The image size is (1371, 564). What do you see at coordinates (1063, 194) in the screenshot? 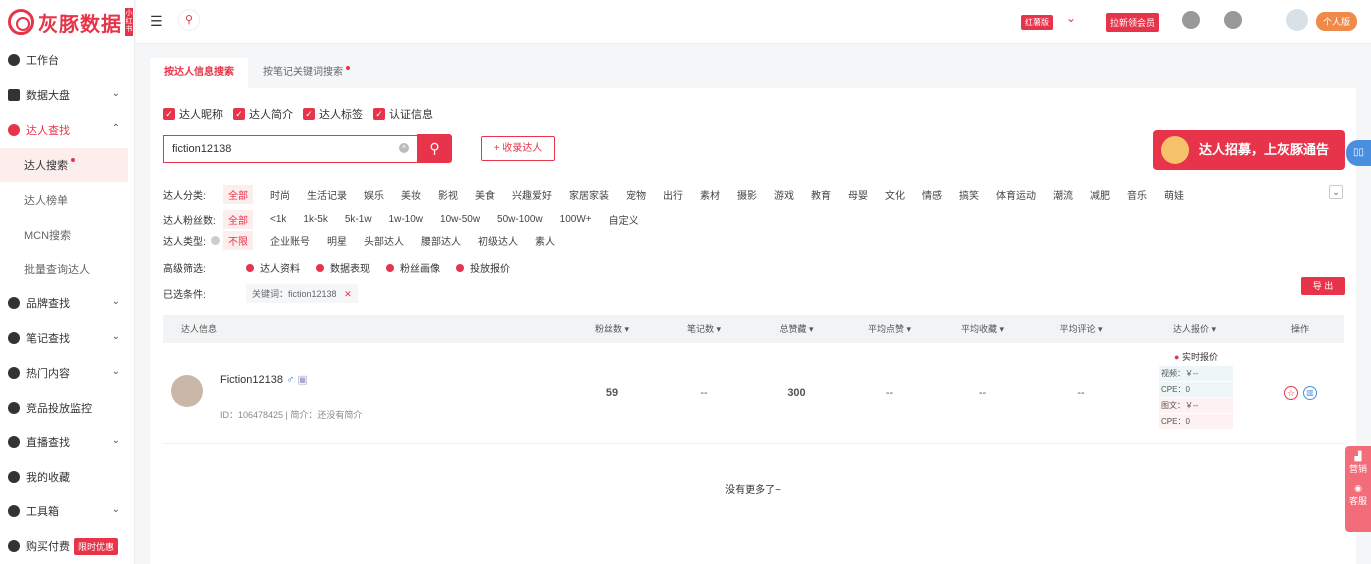
I see `category-option: 潮流` at bounding box center [1063, 194].